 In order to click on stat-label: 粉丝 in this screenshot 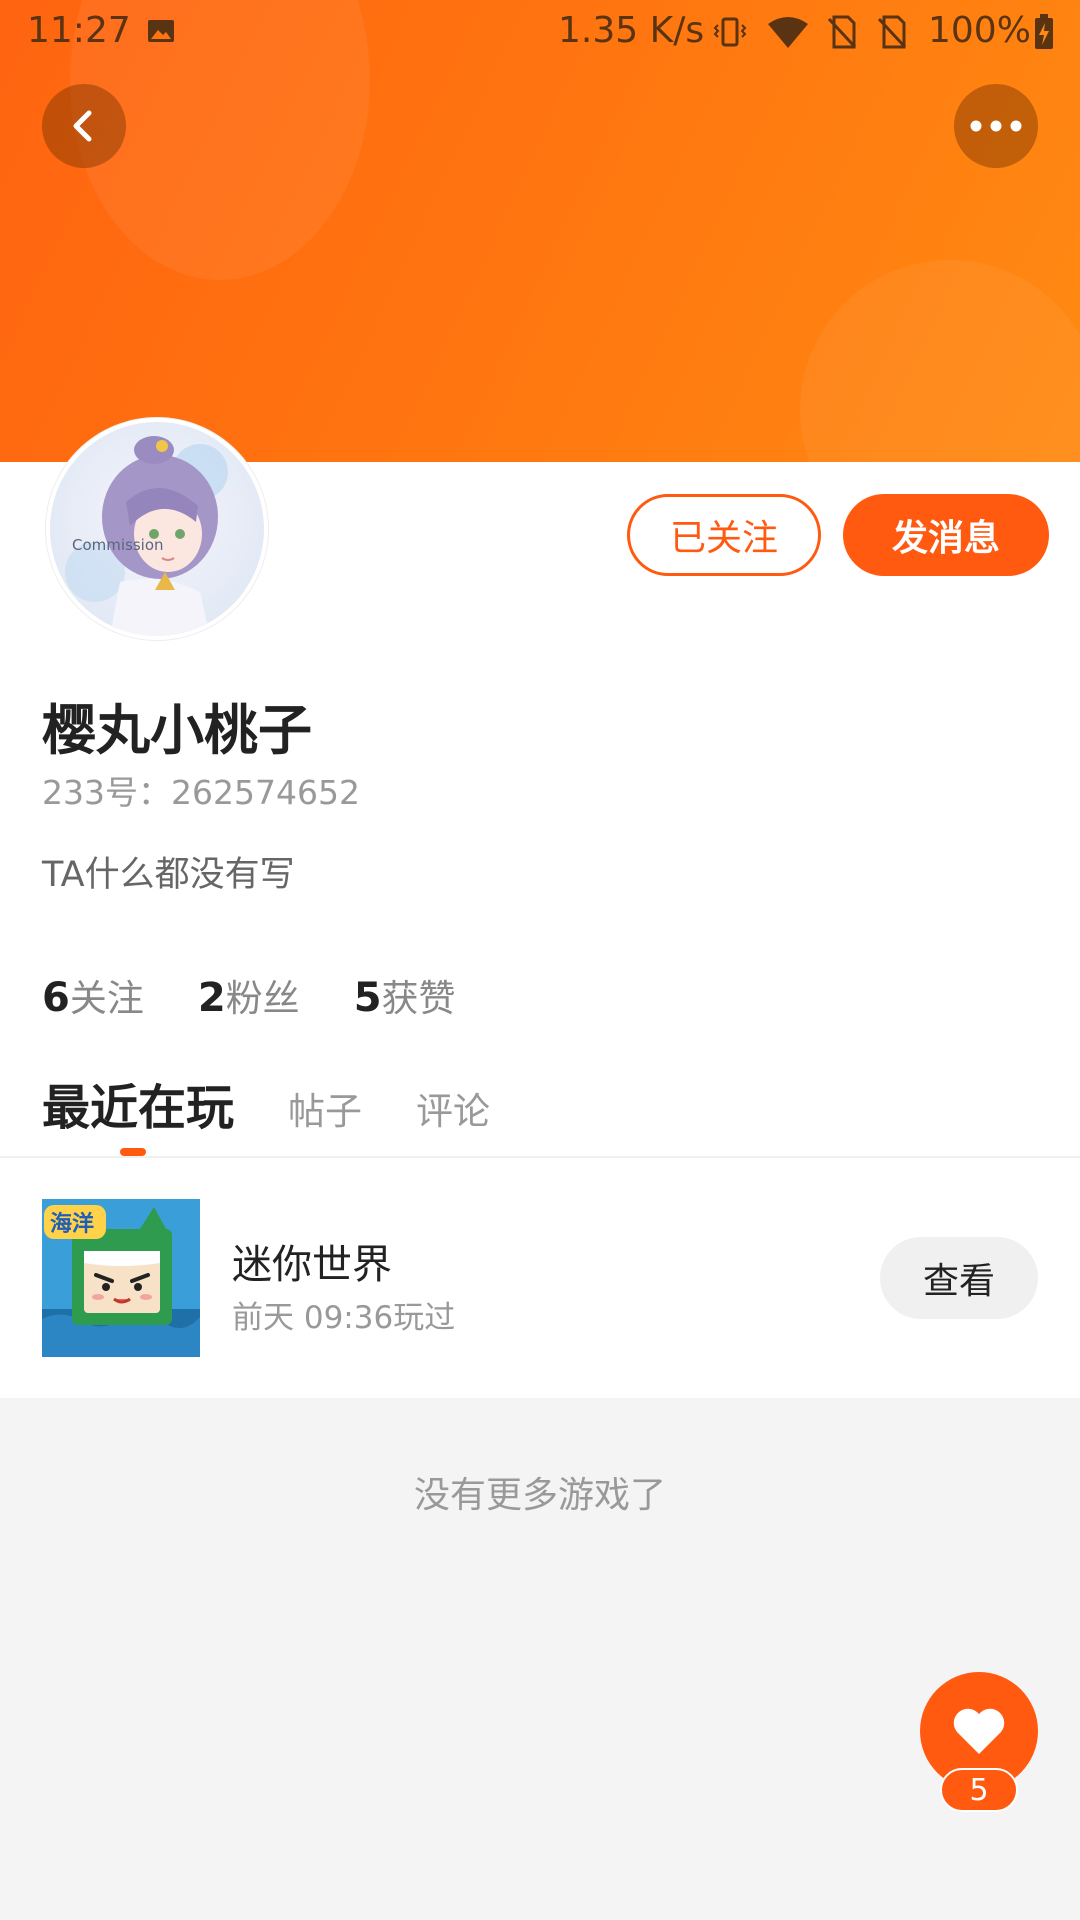, I will do `click(262, 998)`.